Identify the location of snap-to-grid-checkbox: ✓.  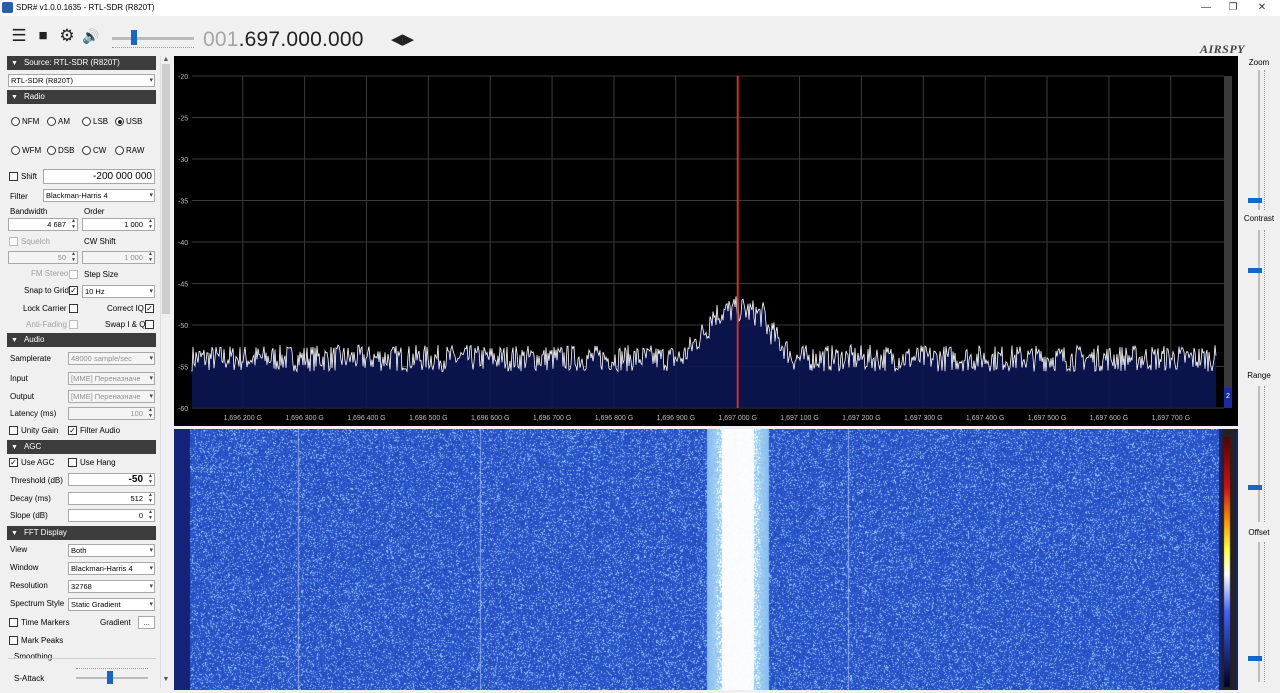
(73, 290).